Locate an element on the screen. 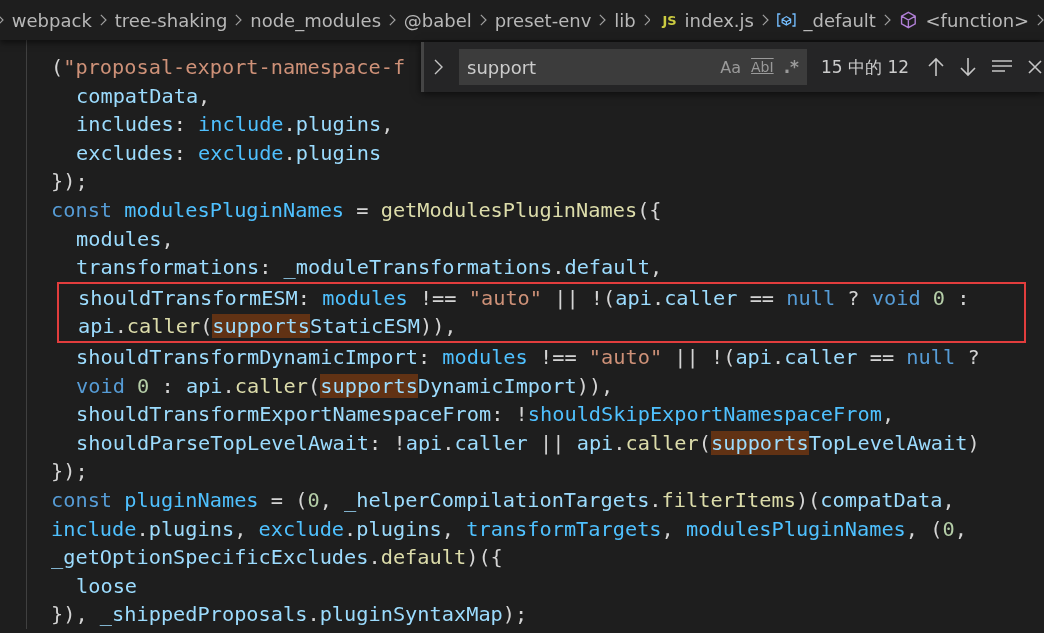  match-count: 15 中的 12 is located at coordinates (865, 67).